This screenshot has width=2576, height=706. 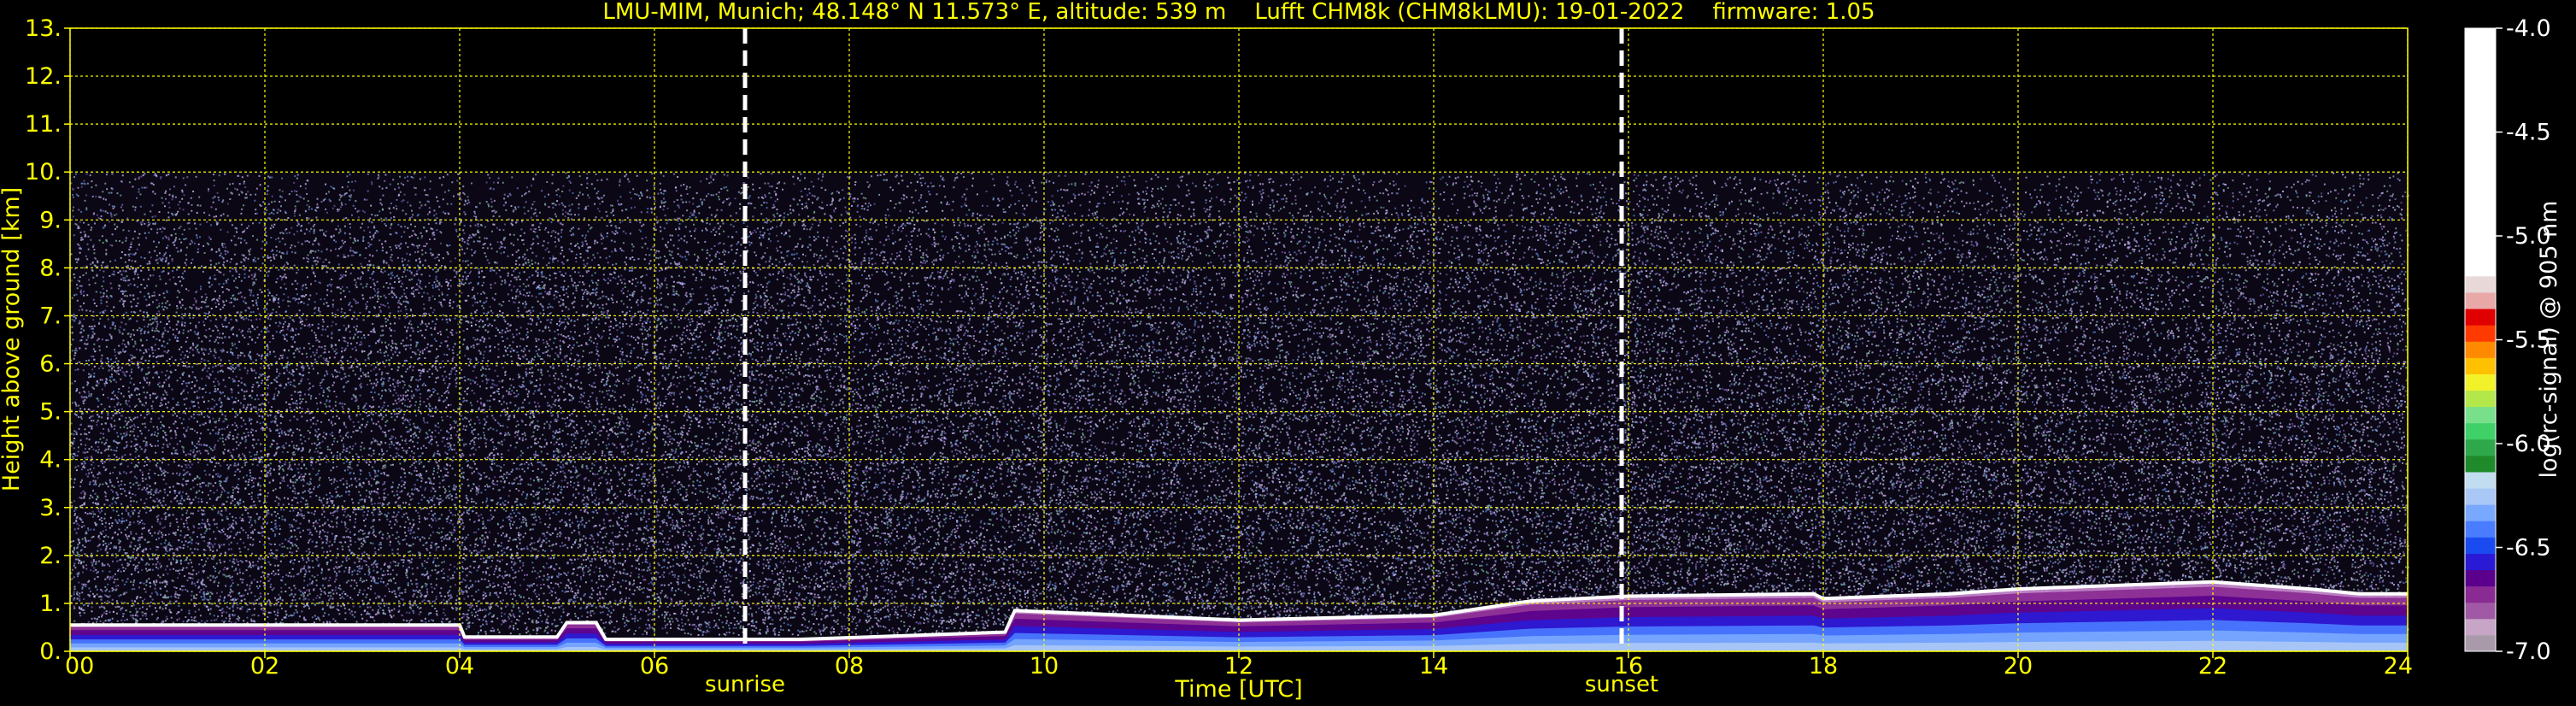 I want to click on x-tick-label: 06, so click(x=654, y=666).